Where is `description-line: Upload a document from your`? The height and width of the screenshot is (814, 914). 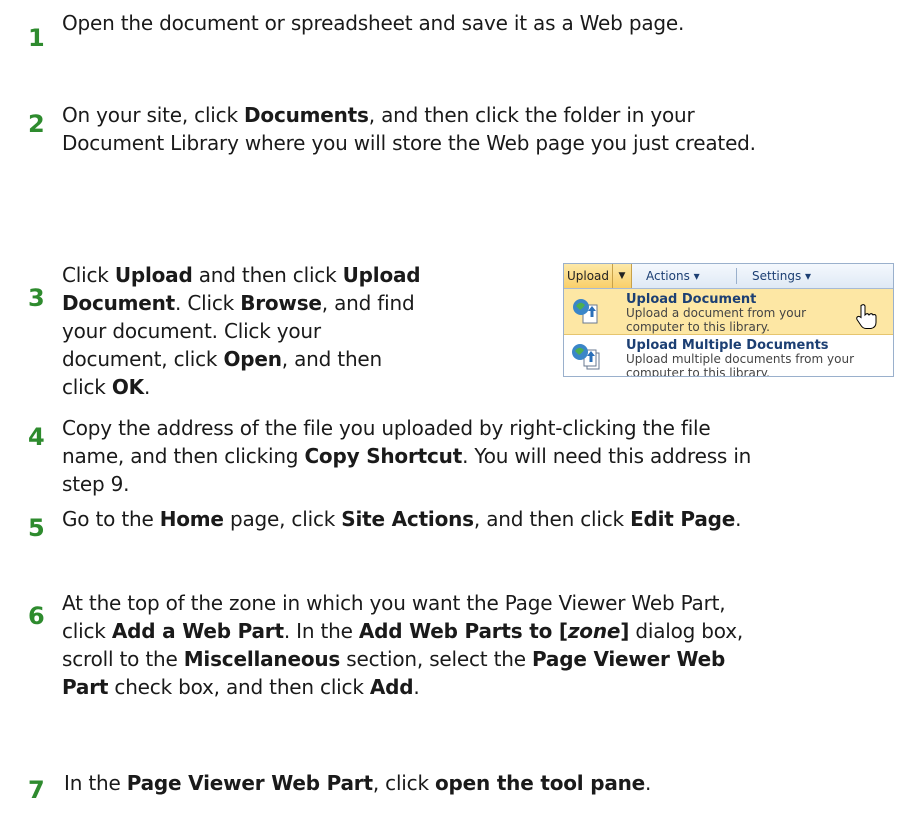
description-line: Upload a document from your is located at coordinates (716, 313).